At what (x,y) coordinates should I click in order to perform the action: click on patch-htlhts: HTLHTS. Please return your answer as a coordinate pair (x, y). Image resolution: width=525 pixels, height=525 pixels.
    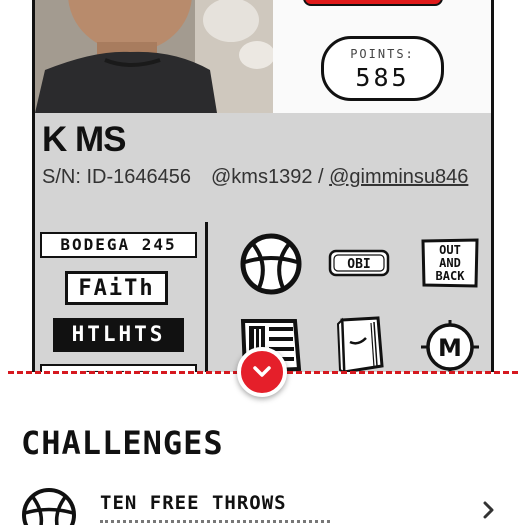
    Looking at the image, I should click on (118, 335).